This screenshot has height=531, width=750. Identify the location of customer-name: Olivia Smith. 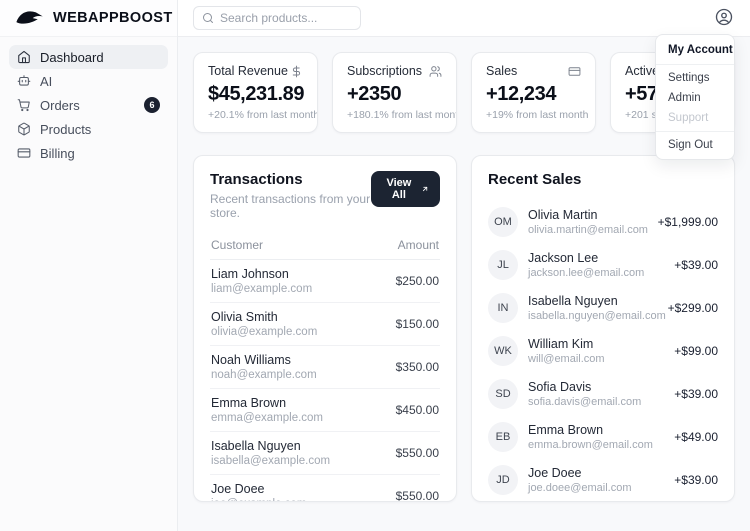
(244, 317).